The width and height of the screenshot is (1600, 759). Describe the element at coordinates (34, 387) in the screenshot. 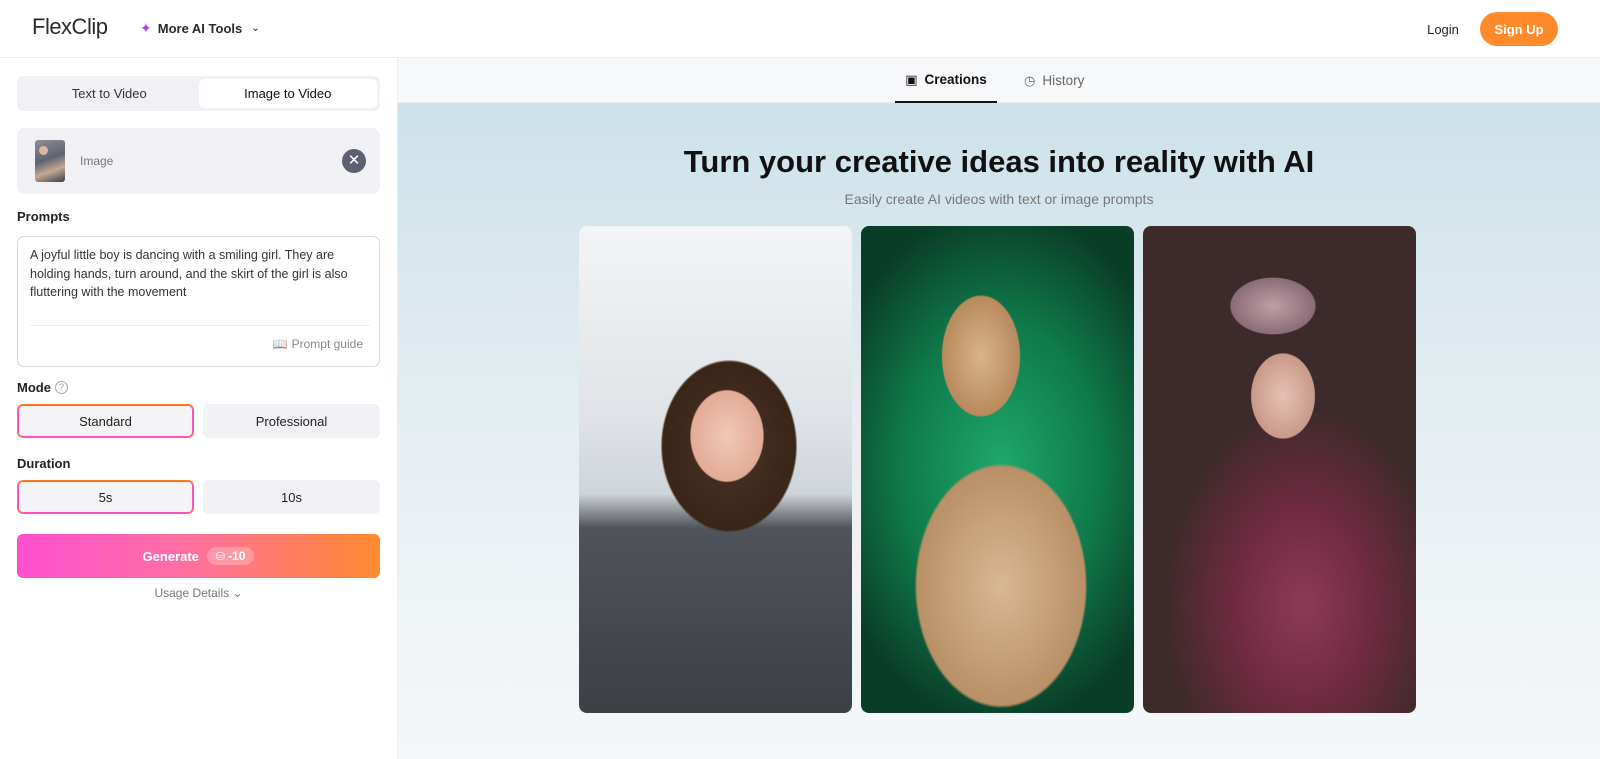

I see `mode-label: Mode` at that location.